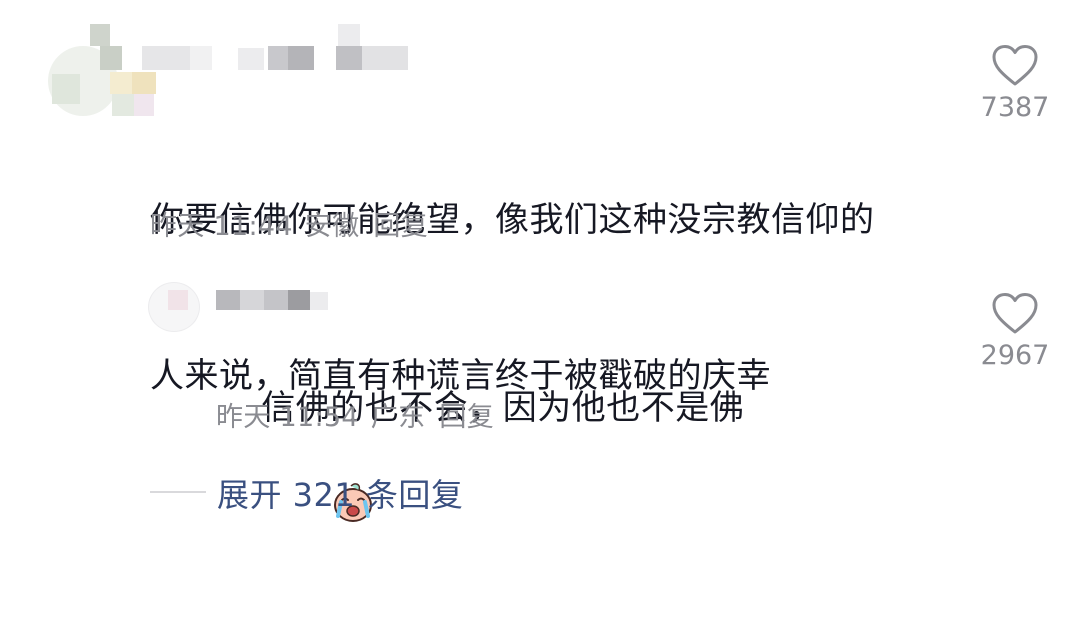  I want to click on reply-location: 广东, so click(398, 417).